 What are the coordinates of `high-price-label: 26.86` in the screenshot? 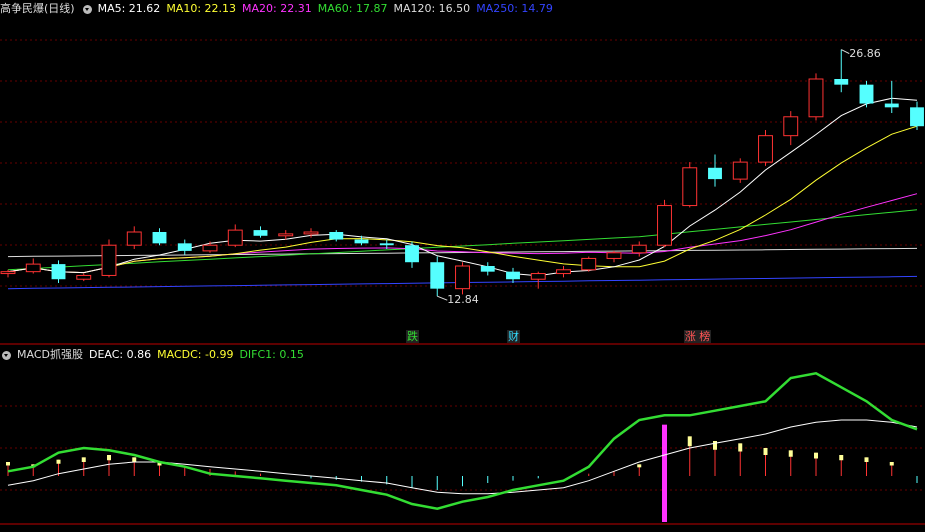 It's located at (865, 53).